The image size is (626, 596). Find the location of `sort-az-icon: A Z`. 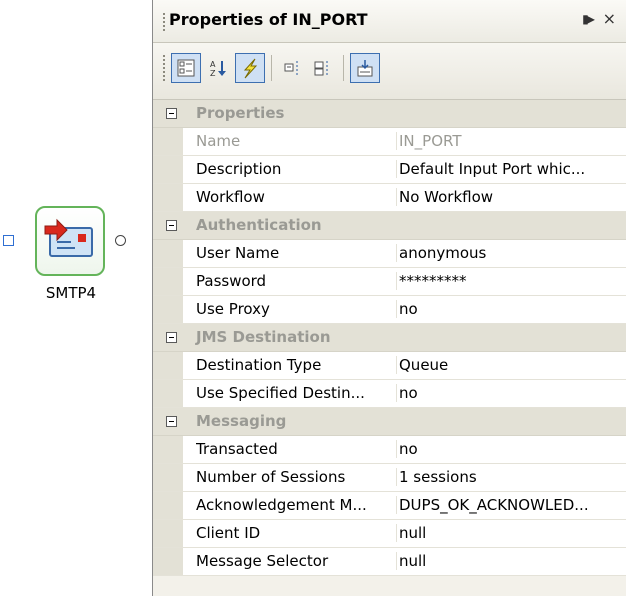

sort-az-icon: A Z is located at coordinates (218, 69).